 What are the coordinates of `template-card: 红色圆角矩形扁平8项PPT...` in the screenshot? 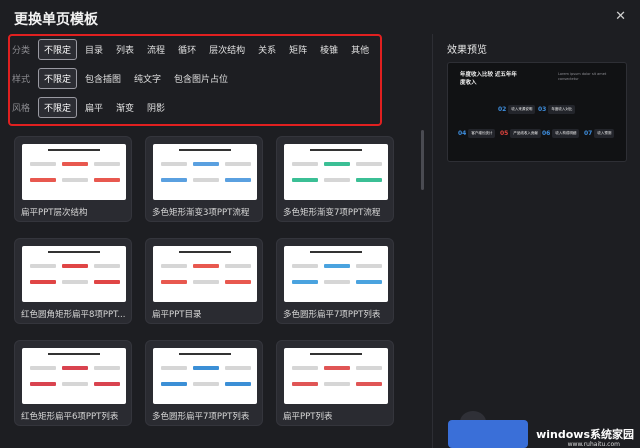 It's located at (73, 281).